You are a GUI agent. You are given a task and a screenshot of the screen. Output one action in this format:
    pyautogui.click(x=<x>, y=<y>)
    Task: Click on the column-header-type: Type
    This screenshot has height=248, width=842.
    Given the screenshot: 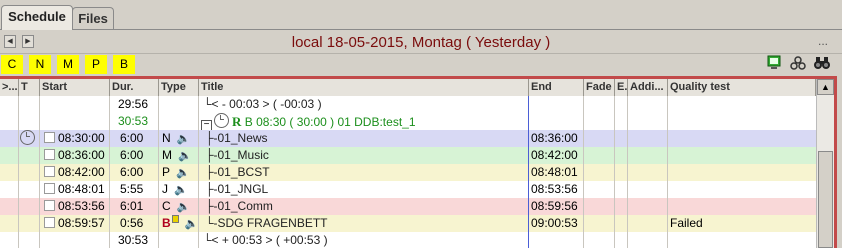 What is the action you would take?
    pyautogui.click(x=179, y=87)
    